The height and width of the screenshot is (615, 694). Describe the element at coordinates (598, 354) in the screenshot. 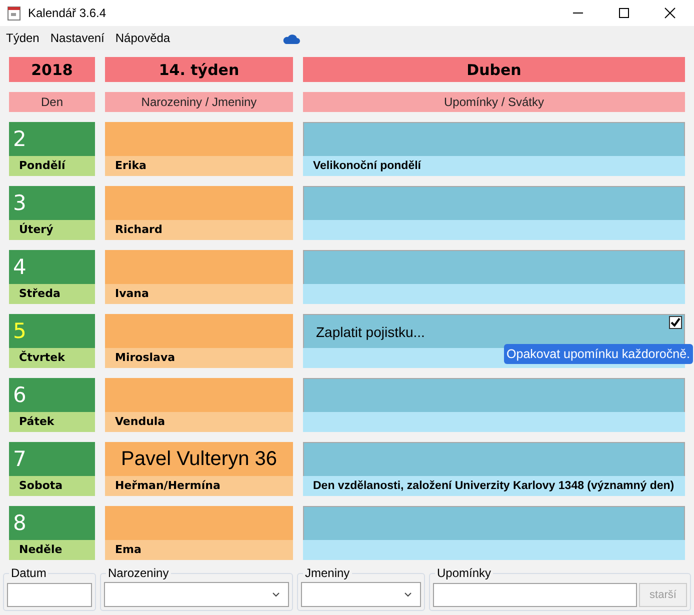

I see `tooltip: Opakovat upomínku každoročně.` at that location.